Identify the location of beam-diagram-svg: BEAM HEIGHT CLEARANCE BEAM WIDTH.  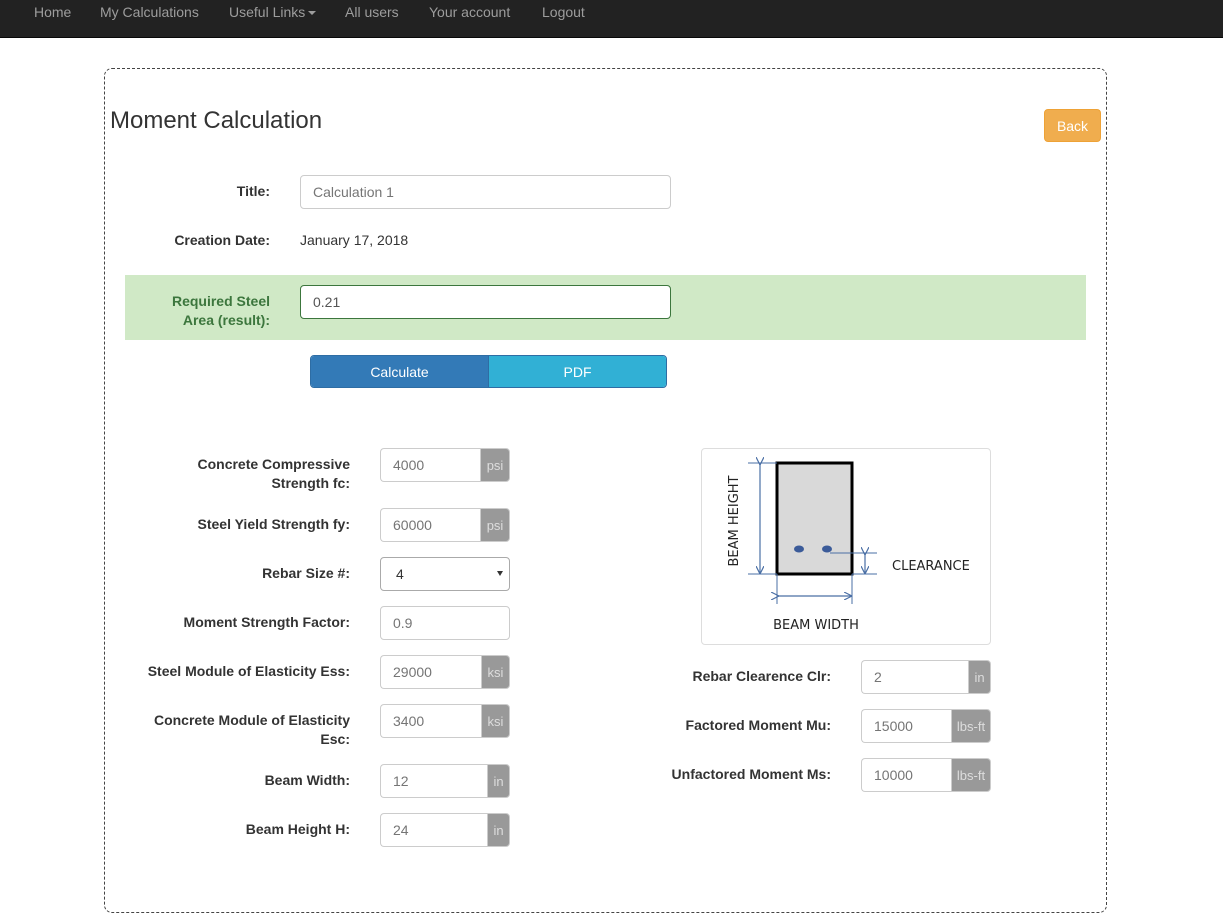
(848, 541).